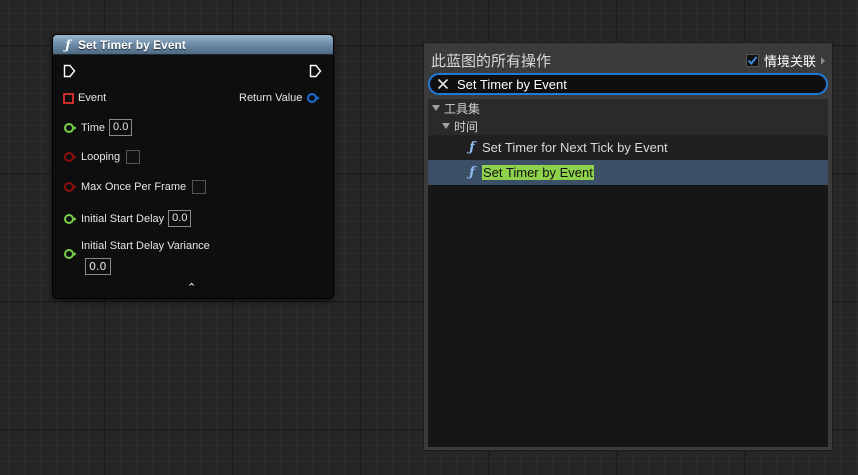 The width and height of the screenshot is (858, 475). I want to click on exec-out-pin-icon, so click(315, 71).